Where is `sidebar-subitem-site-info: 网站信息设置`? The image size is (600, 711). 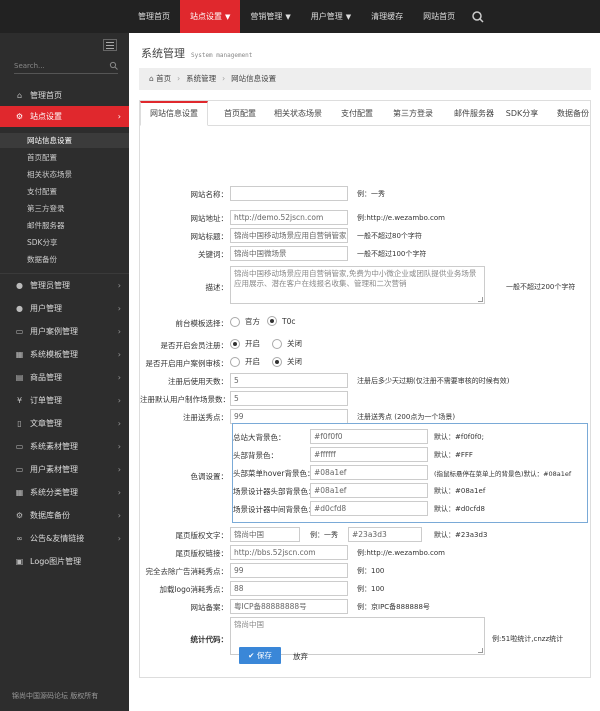 sidebar-subitem-site-info: 网站信息设置 is located at coordinates (64, 140).